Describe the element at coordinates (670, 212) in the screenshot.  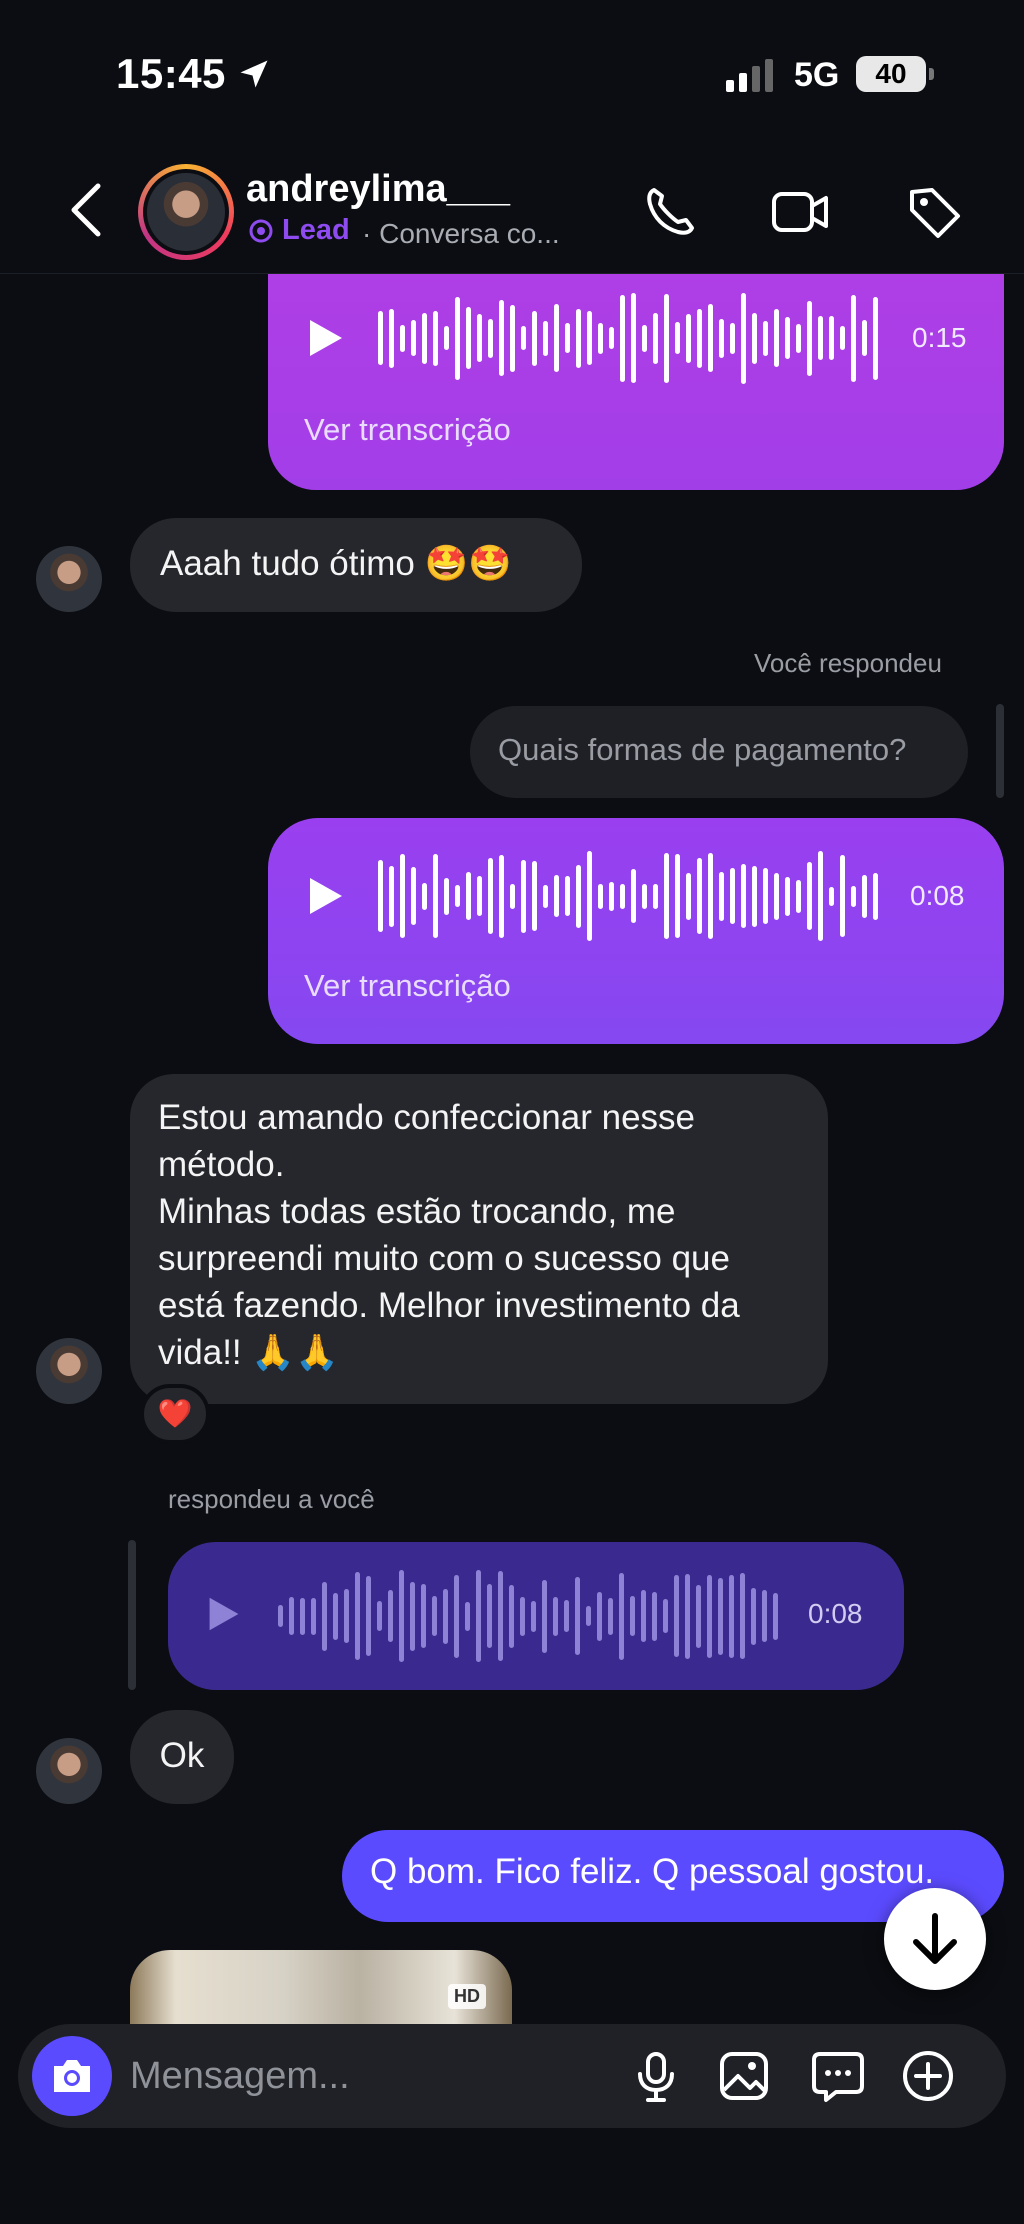
I see `phone-icon` at that location.